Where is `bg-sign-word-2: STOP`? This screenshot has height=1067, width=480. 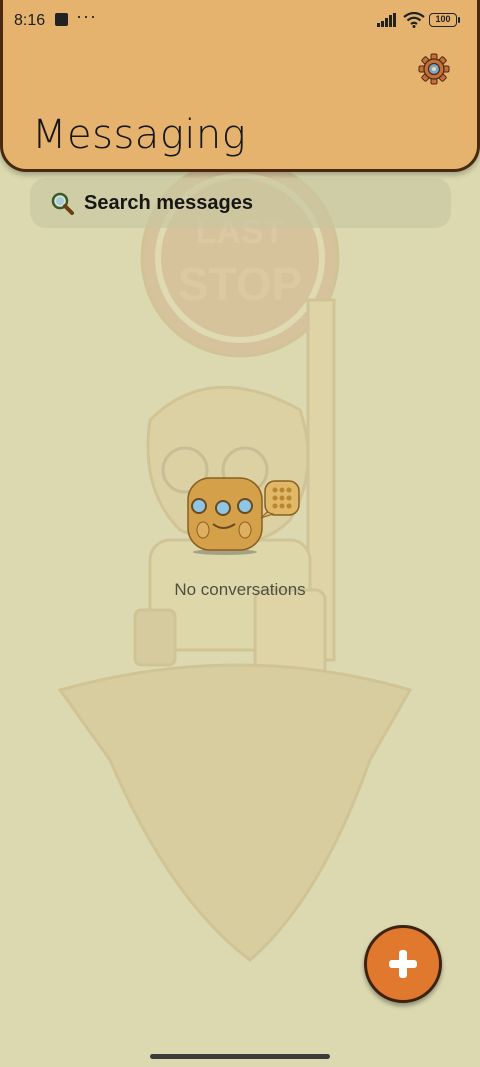
bg-sign-word-2: STOP is located at coordinates (240, 284).